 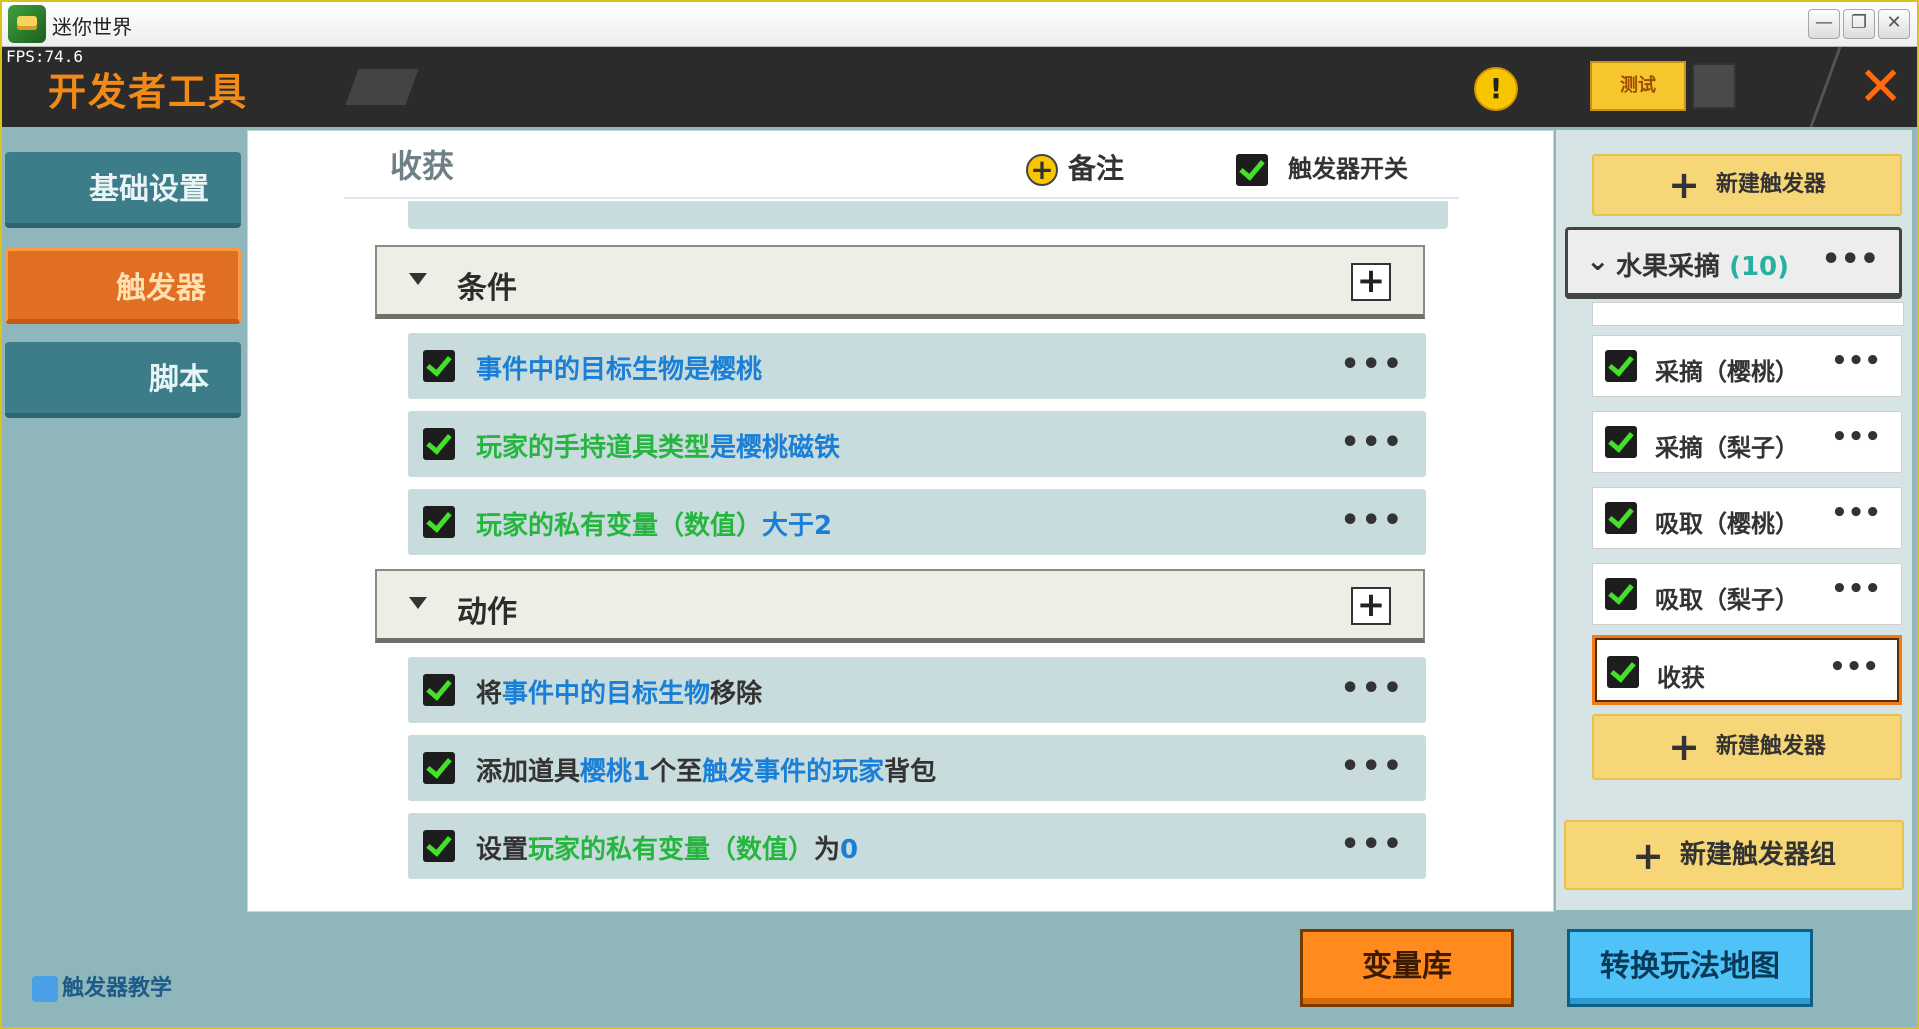 What do you see at coordinates (928, 215) in the screenshot?
I see `event-row-partial` at bounding box center [928, 215].